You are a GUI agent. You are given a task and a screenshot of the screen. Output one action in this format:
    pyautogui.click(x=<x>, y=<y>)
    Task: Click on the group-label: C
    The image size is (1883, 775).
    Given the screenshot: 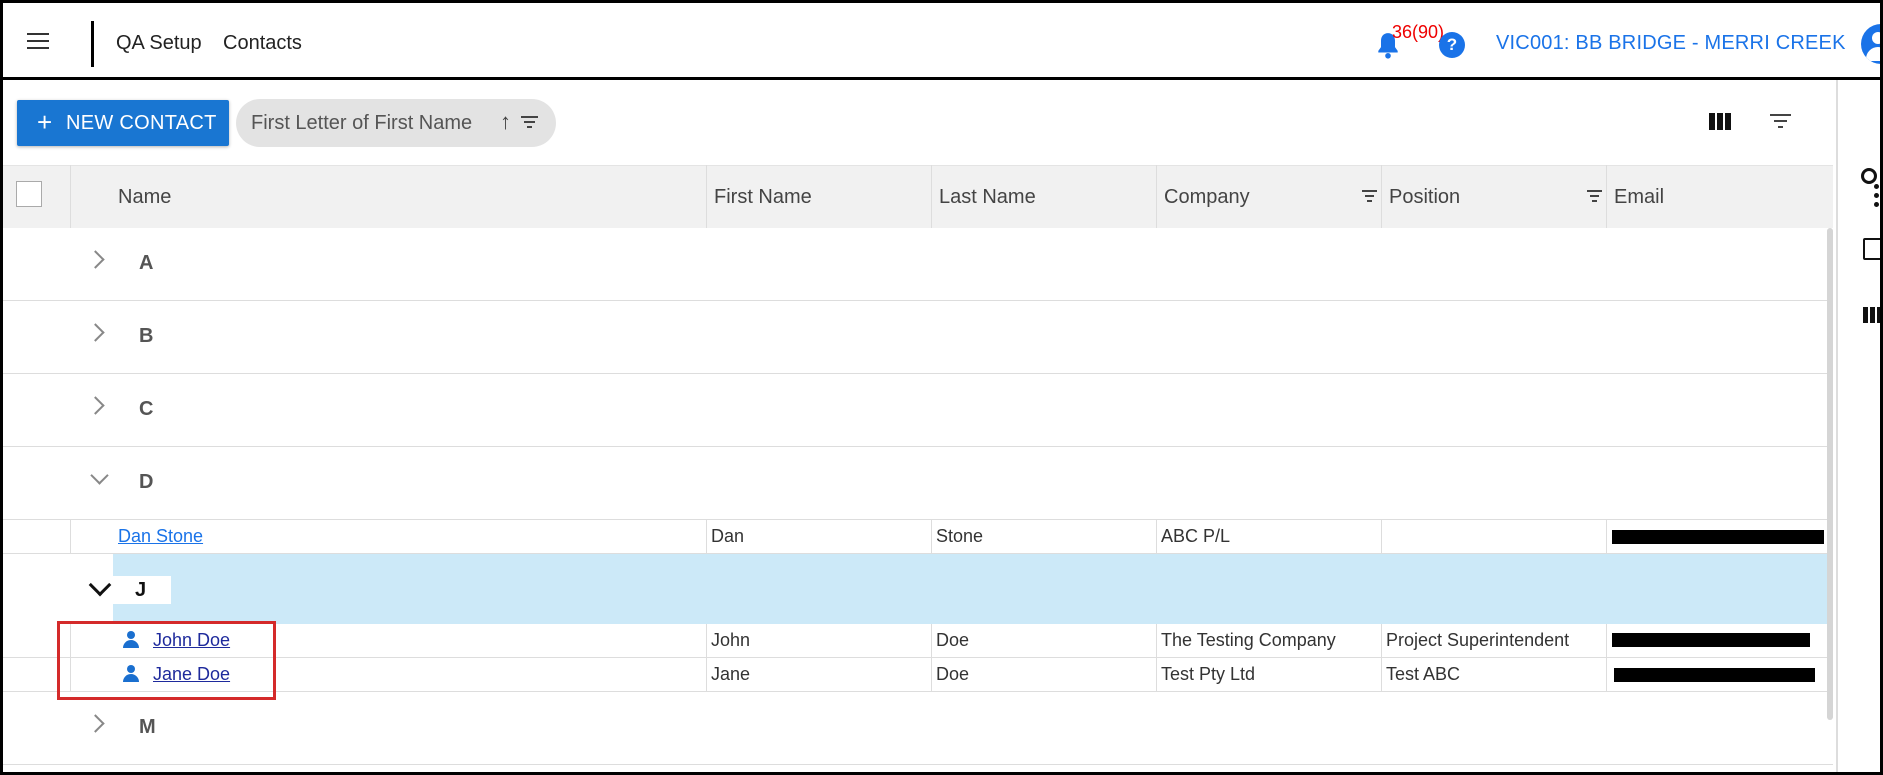 What is the action you would take?
    pyautogui.click(x=146, y=409)
    